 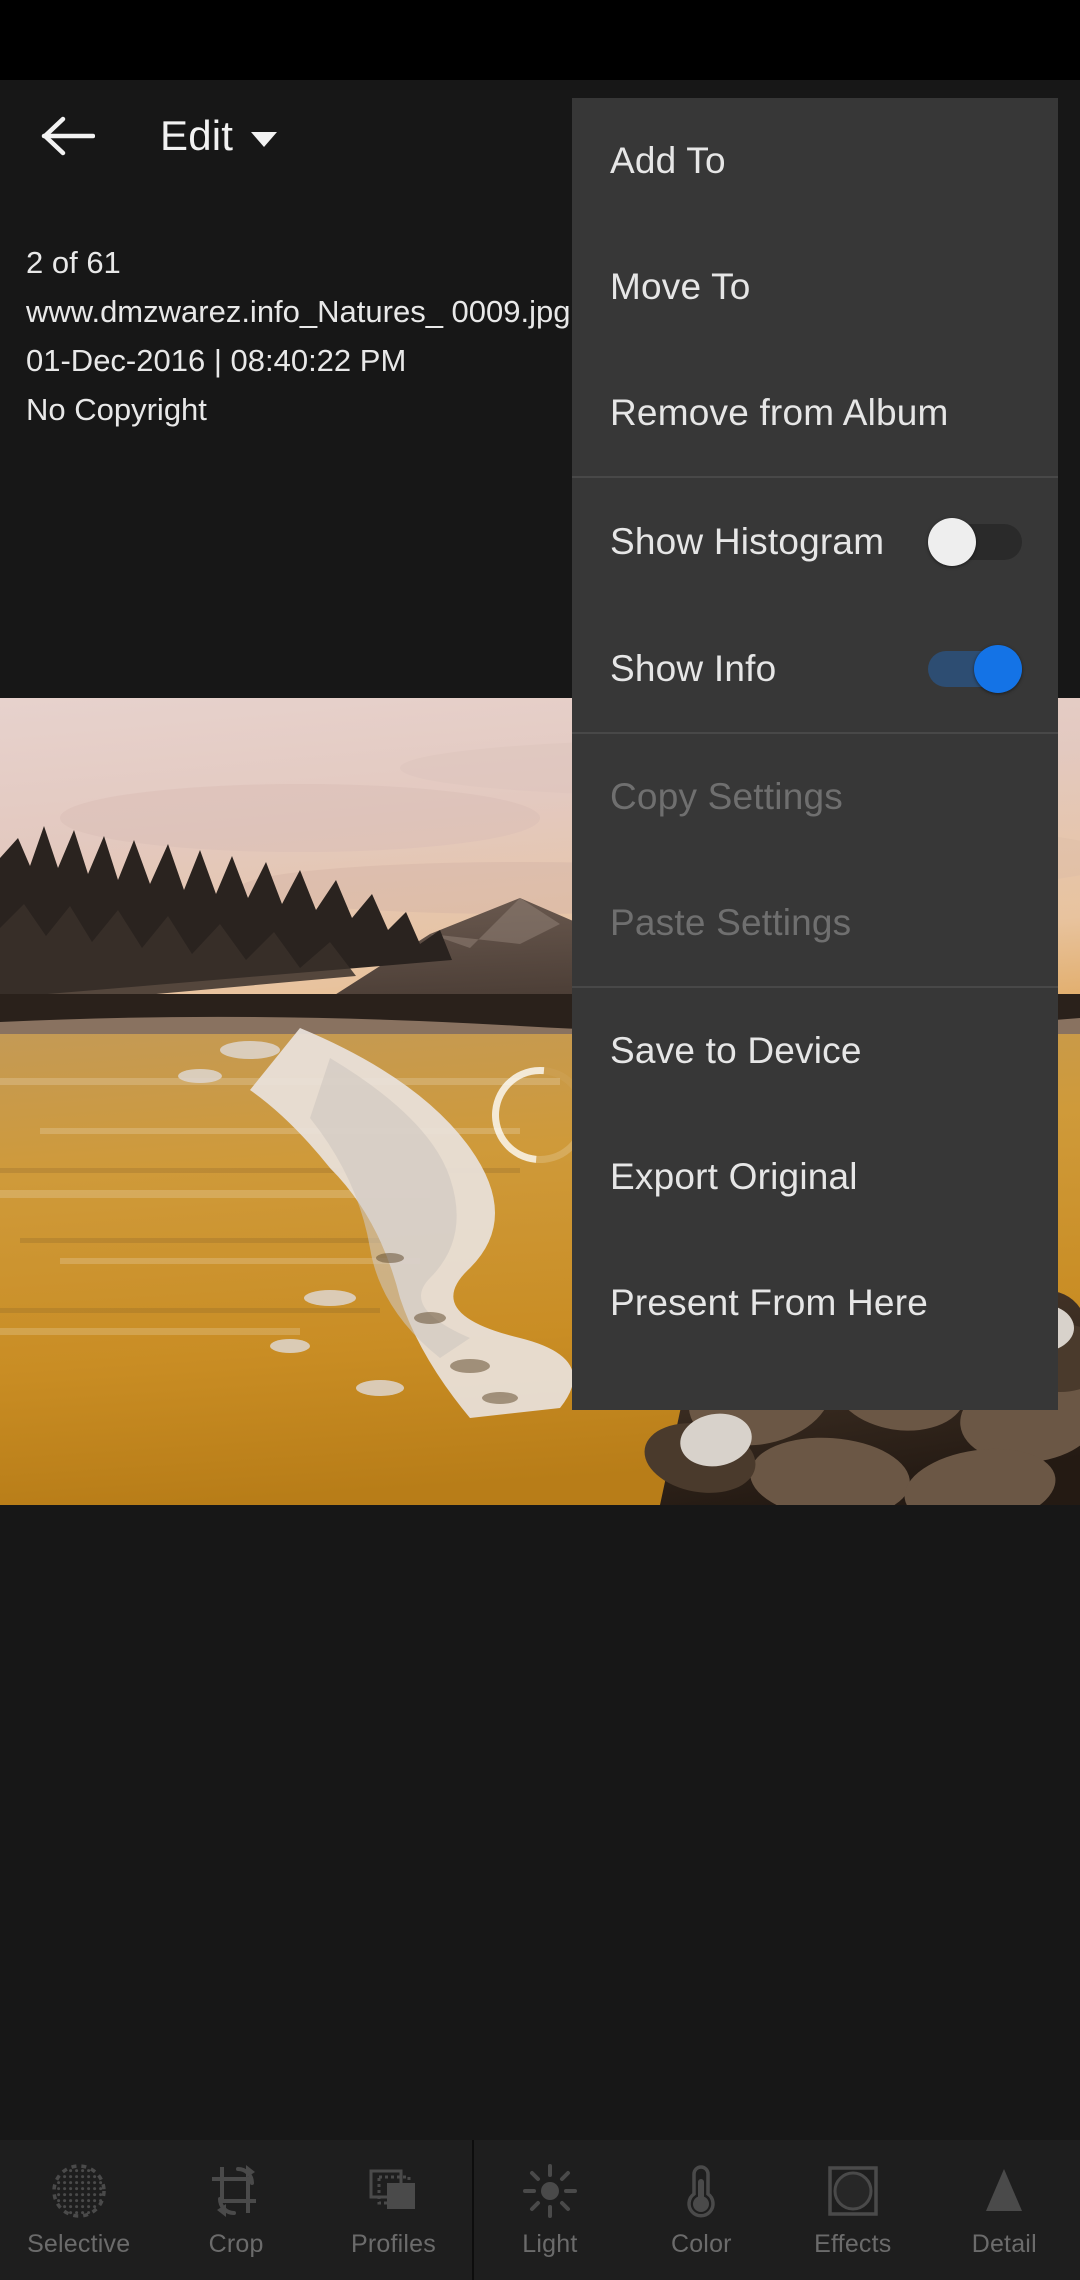 I want to click on menu-item-present-from-here: Present From Here, so click(x=815, y=1303).